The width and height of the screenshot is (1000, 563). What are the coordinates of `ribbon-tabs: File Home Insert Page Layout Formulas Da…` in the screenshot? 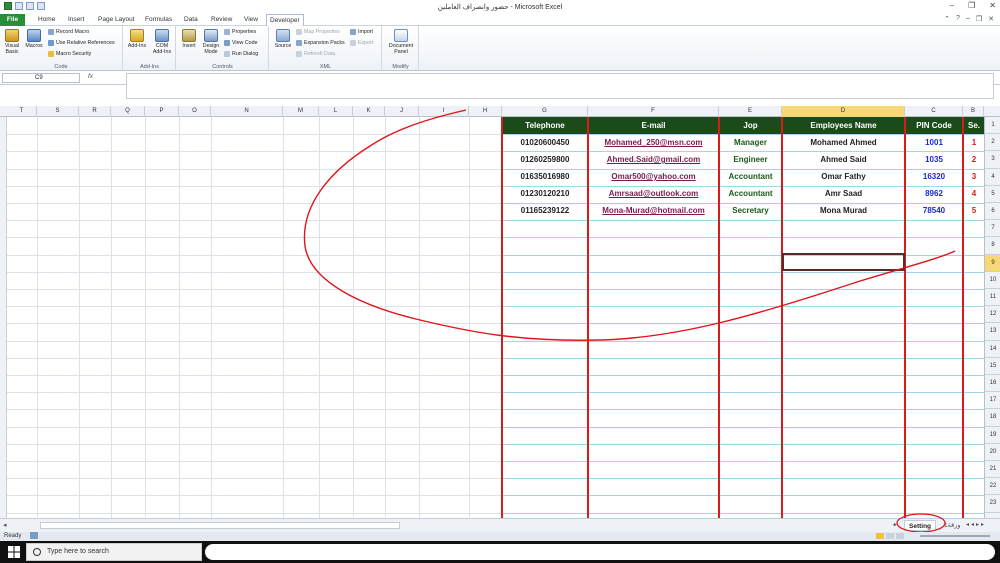 It's located at (500, 20).